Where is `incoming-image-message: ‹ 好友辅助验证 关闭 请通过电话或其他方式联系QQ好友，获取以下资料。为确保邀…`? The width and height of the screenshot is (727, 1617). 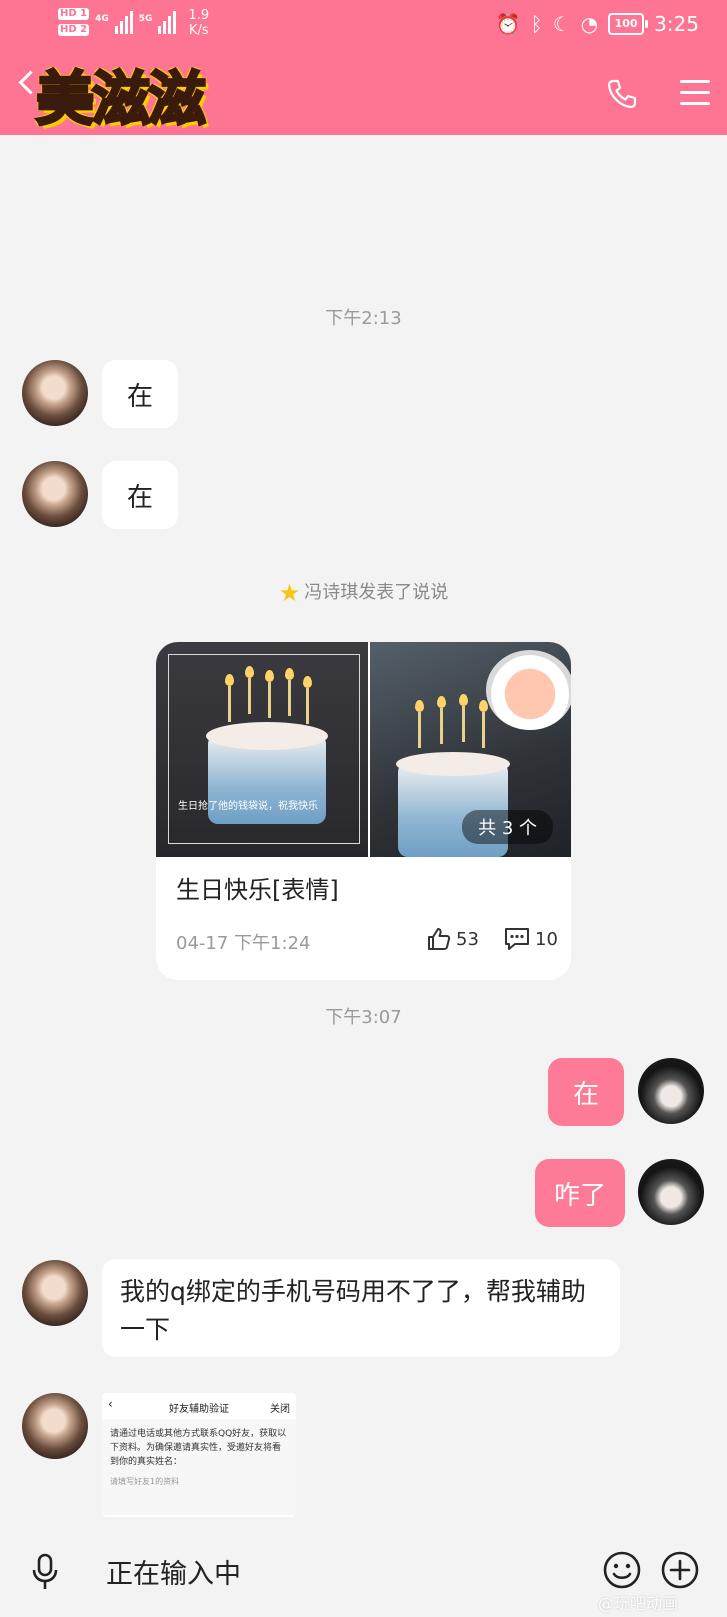
incoming-image-message: ‹ 好友辅助验证 关闭 请通过电话或其他方式联系QQ好友，获取以下资料。为确保邀… is located at coordinates (199, 1455).